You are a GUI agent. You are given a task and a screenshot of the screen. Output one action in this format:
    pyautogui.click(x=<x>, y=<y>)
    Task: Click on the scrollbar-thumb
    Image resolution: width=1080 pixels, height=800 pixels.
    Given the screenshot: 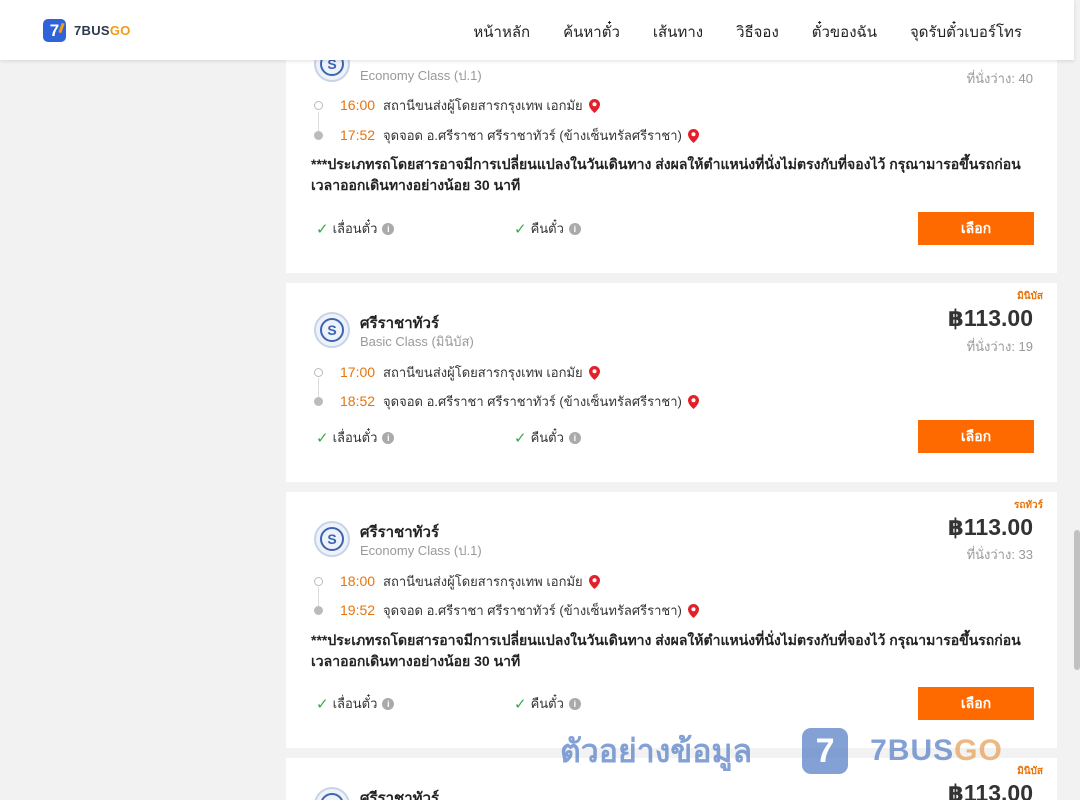 What is the action you would take?
    pyautogui.click(x=1077, y=600)
    